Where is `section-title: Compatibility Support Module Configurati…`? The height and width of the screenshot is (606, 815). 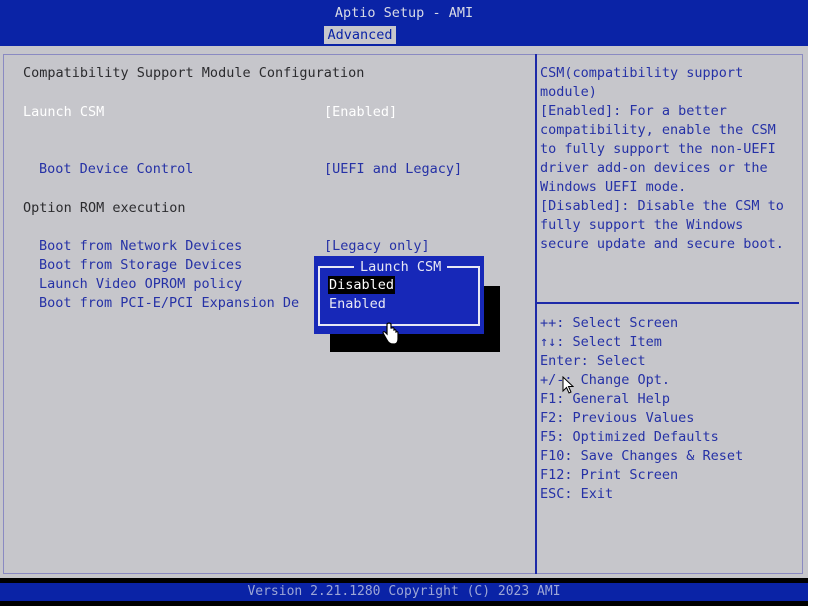
section-title: Compatibility Support Module Configurati… is located at coordinates (194, 73).